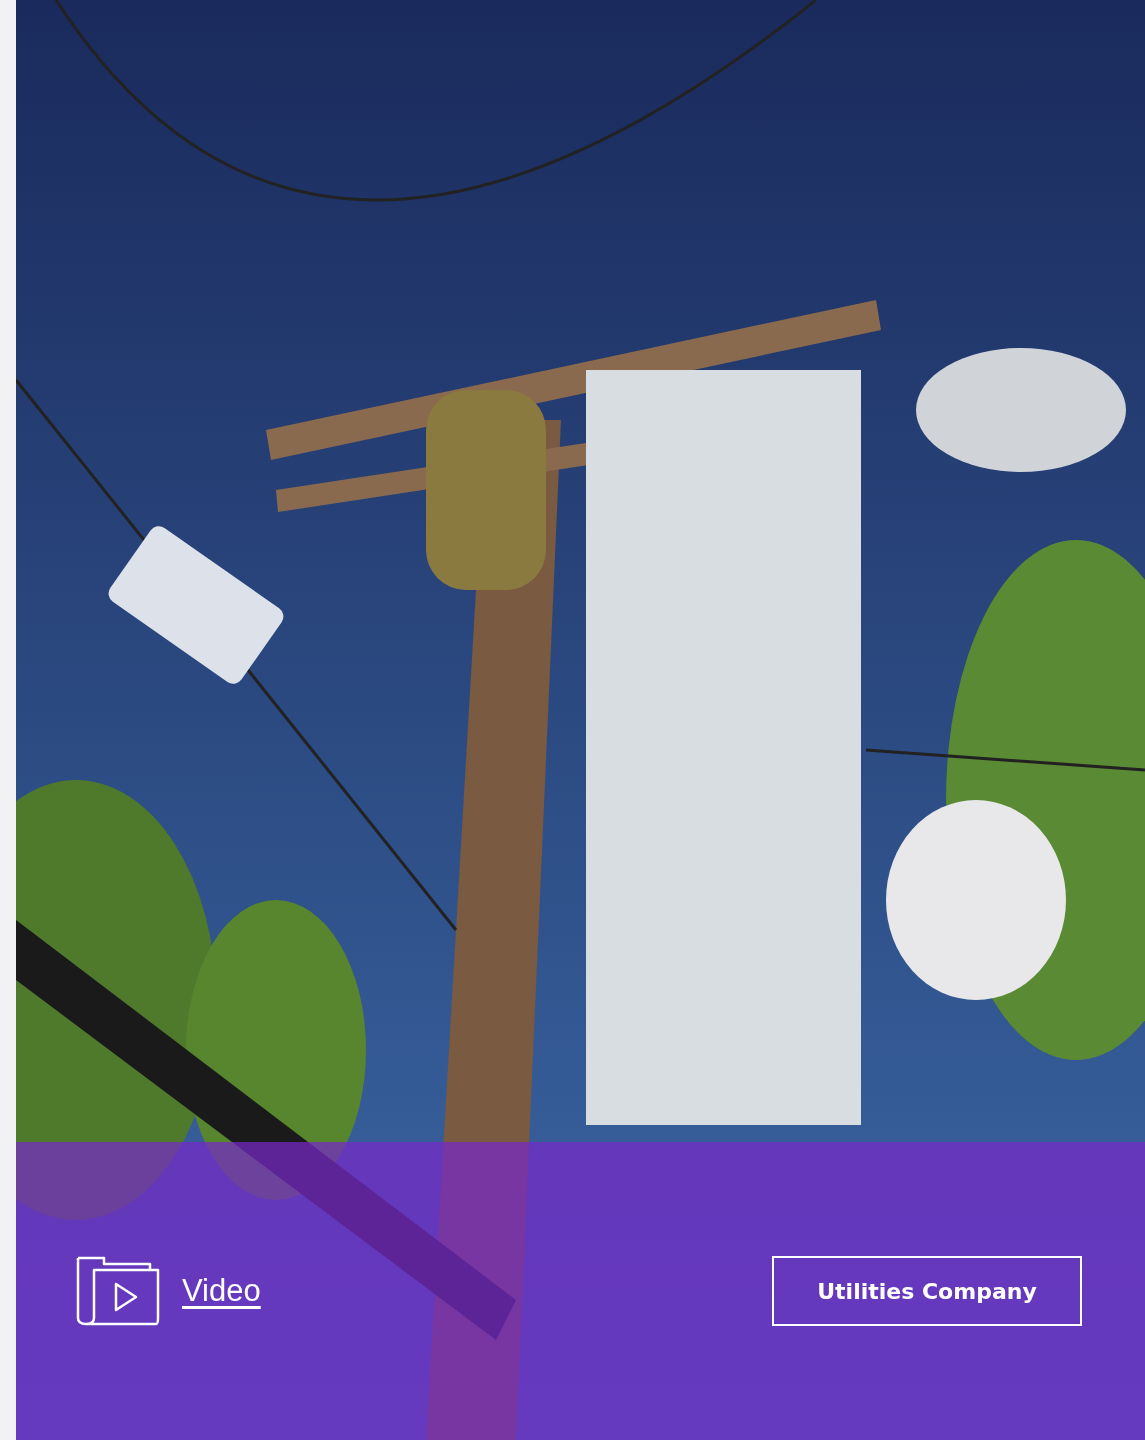  What do you see at coordinates (927, 1291) in the screenshot?
I see `category-tag-button: Utilities Company` at bounding box center [927, 1291].